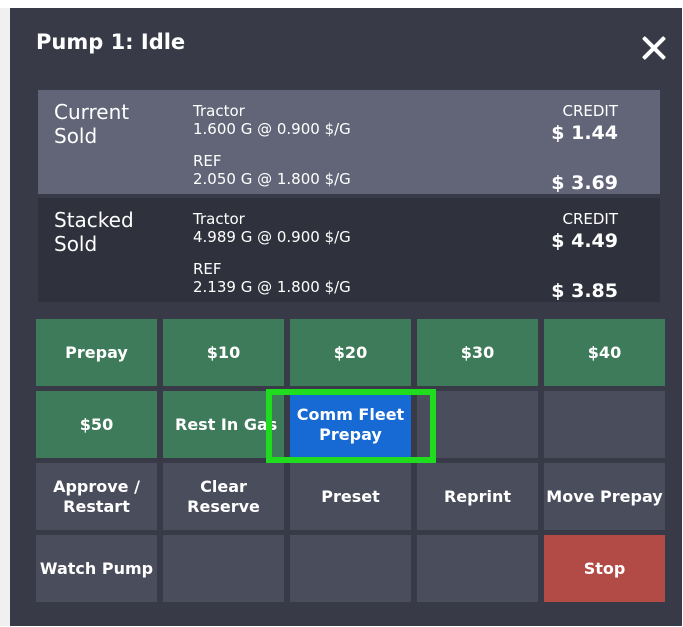 The image size is (683, 627). What do you see at coordinates (584, 241) in the screenshot?
I see `stacked-item1-amount: $ 4.49` at bounding box center [584, 241].